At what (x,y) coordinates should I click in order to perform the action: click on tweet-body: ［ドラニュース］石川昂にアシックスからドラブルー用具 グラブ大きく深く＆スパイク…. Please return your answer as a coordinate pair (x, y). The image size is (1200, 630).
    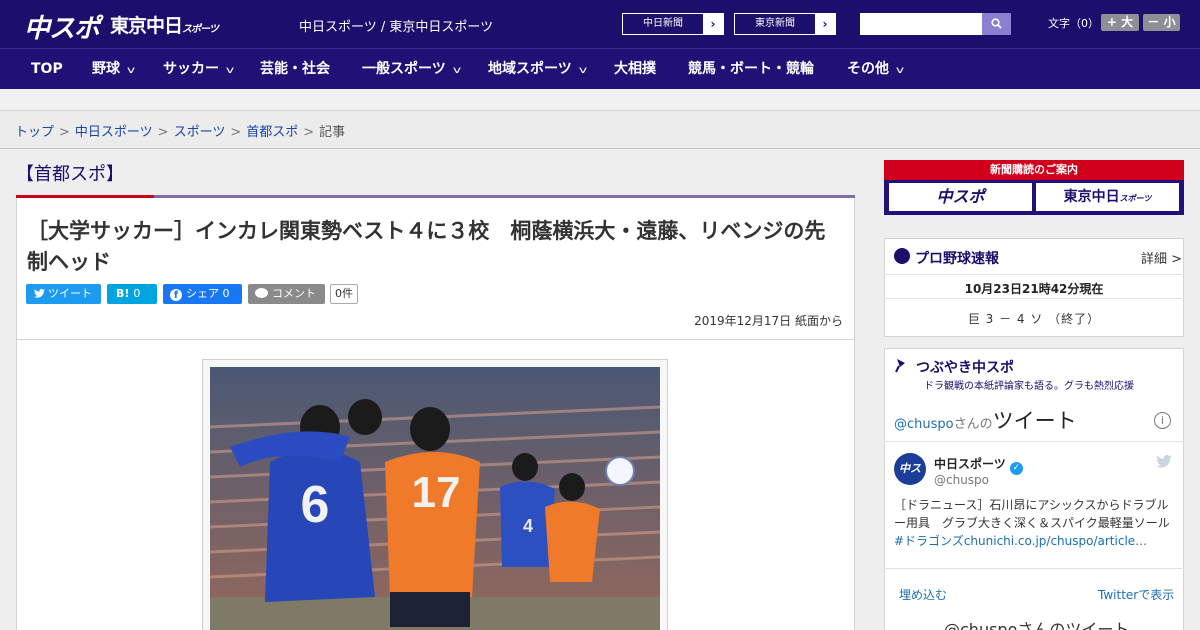
    Looking at the image, I should click on (1032, 514).